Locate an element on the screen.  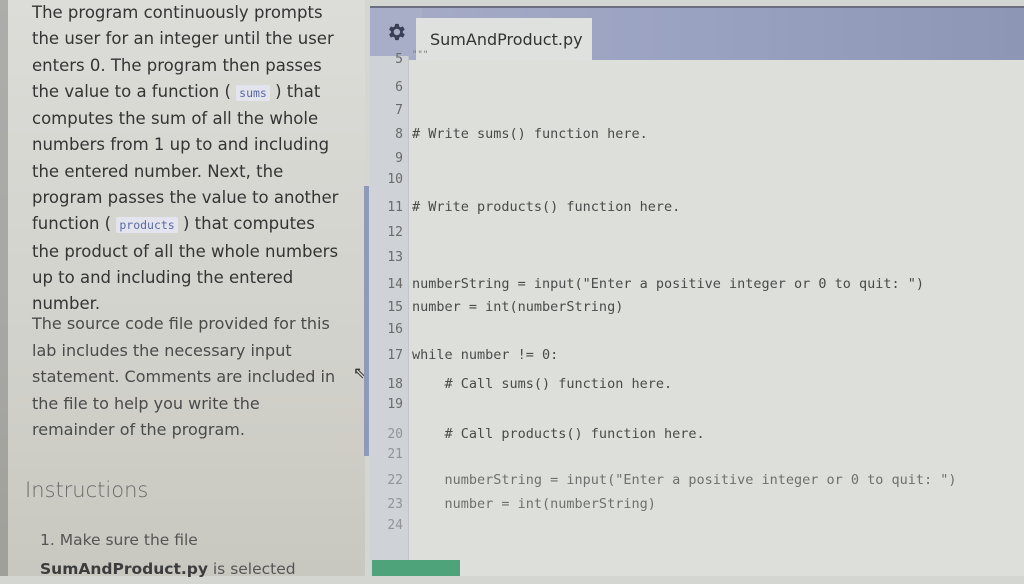
code-line: # Call products() function here. is located at coordinates (558, 434).